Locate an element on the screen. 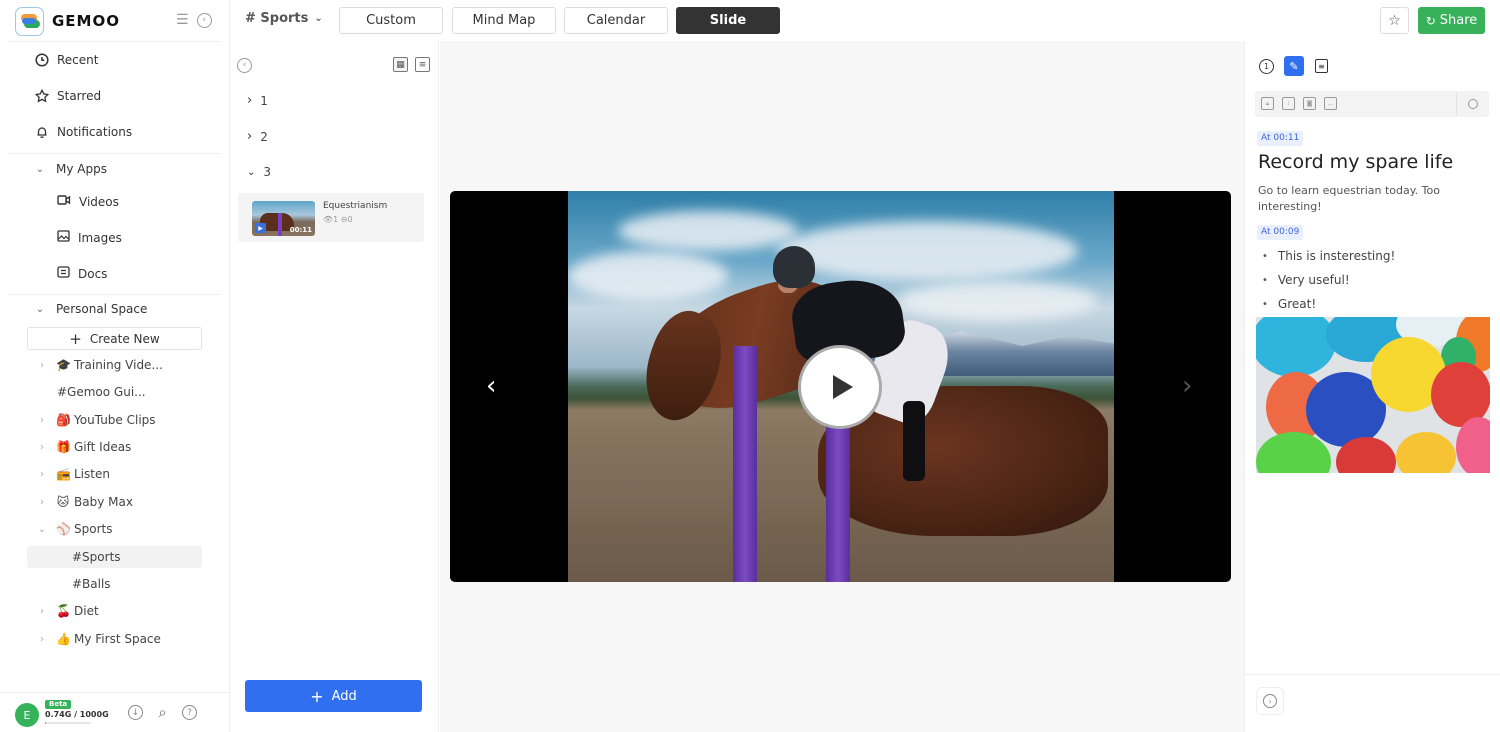 The image size is (1500, 732). annotate-tab-pencil-icon: ✎ is located at coordinates (1294, 66).